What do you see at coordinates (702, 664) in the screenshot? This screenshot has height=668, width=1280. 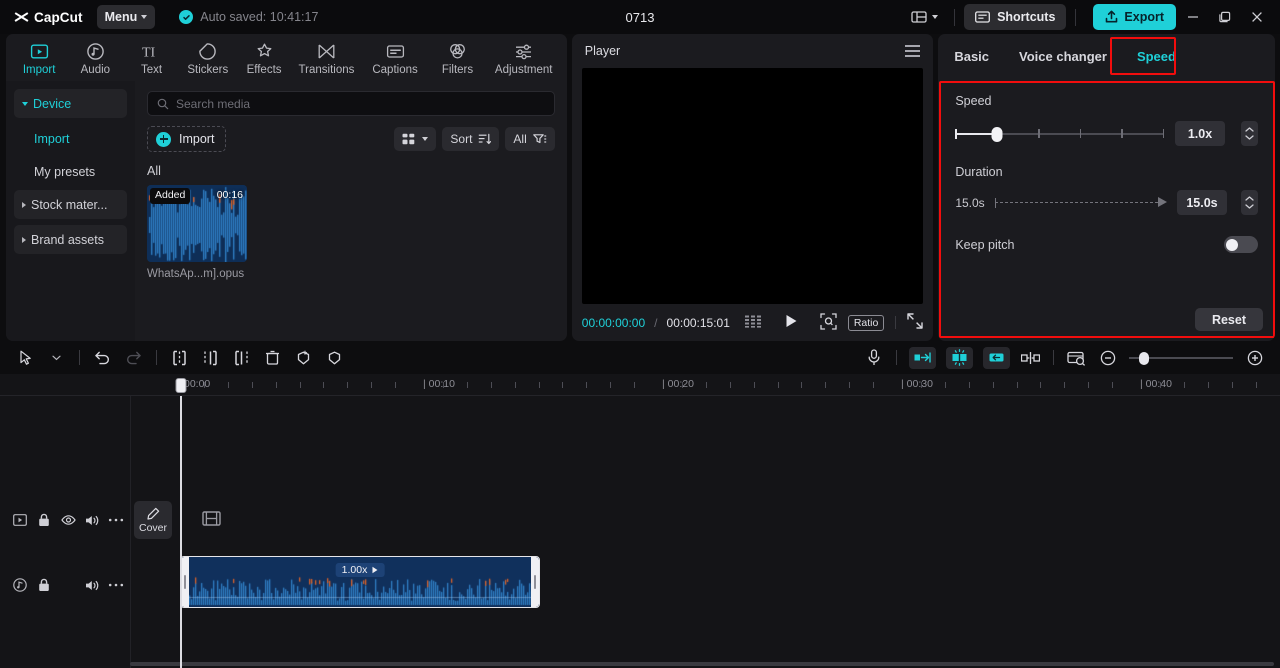 I see `timeline-horizontal-scrollbar` at bounding box center [702, 664].